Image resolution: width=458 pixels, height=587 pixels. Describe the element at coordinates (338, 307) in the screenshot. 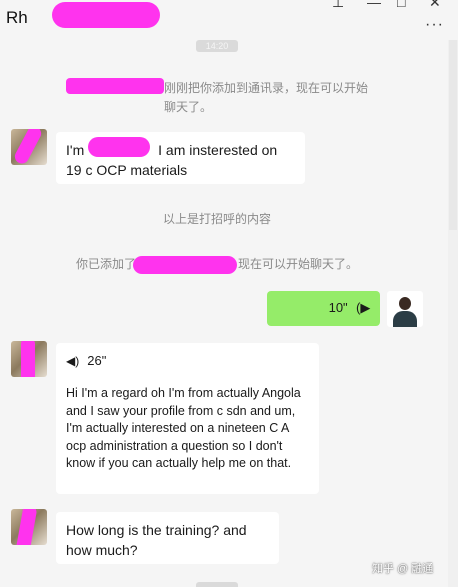

I see `voice-duration: 10"` at that location.